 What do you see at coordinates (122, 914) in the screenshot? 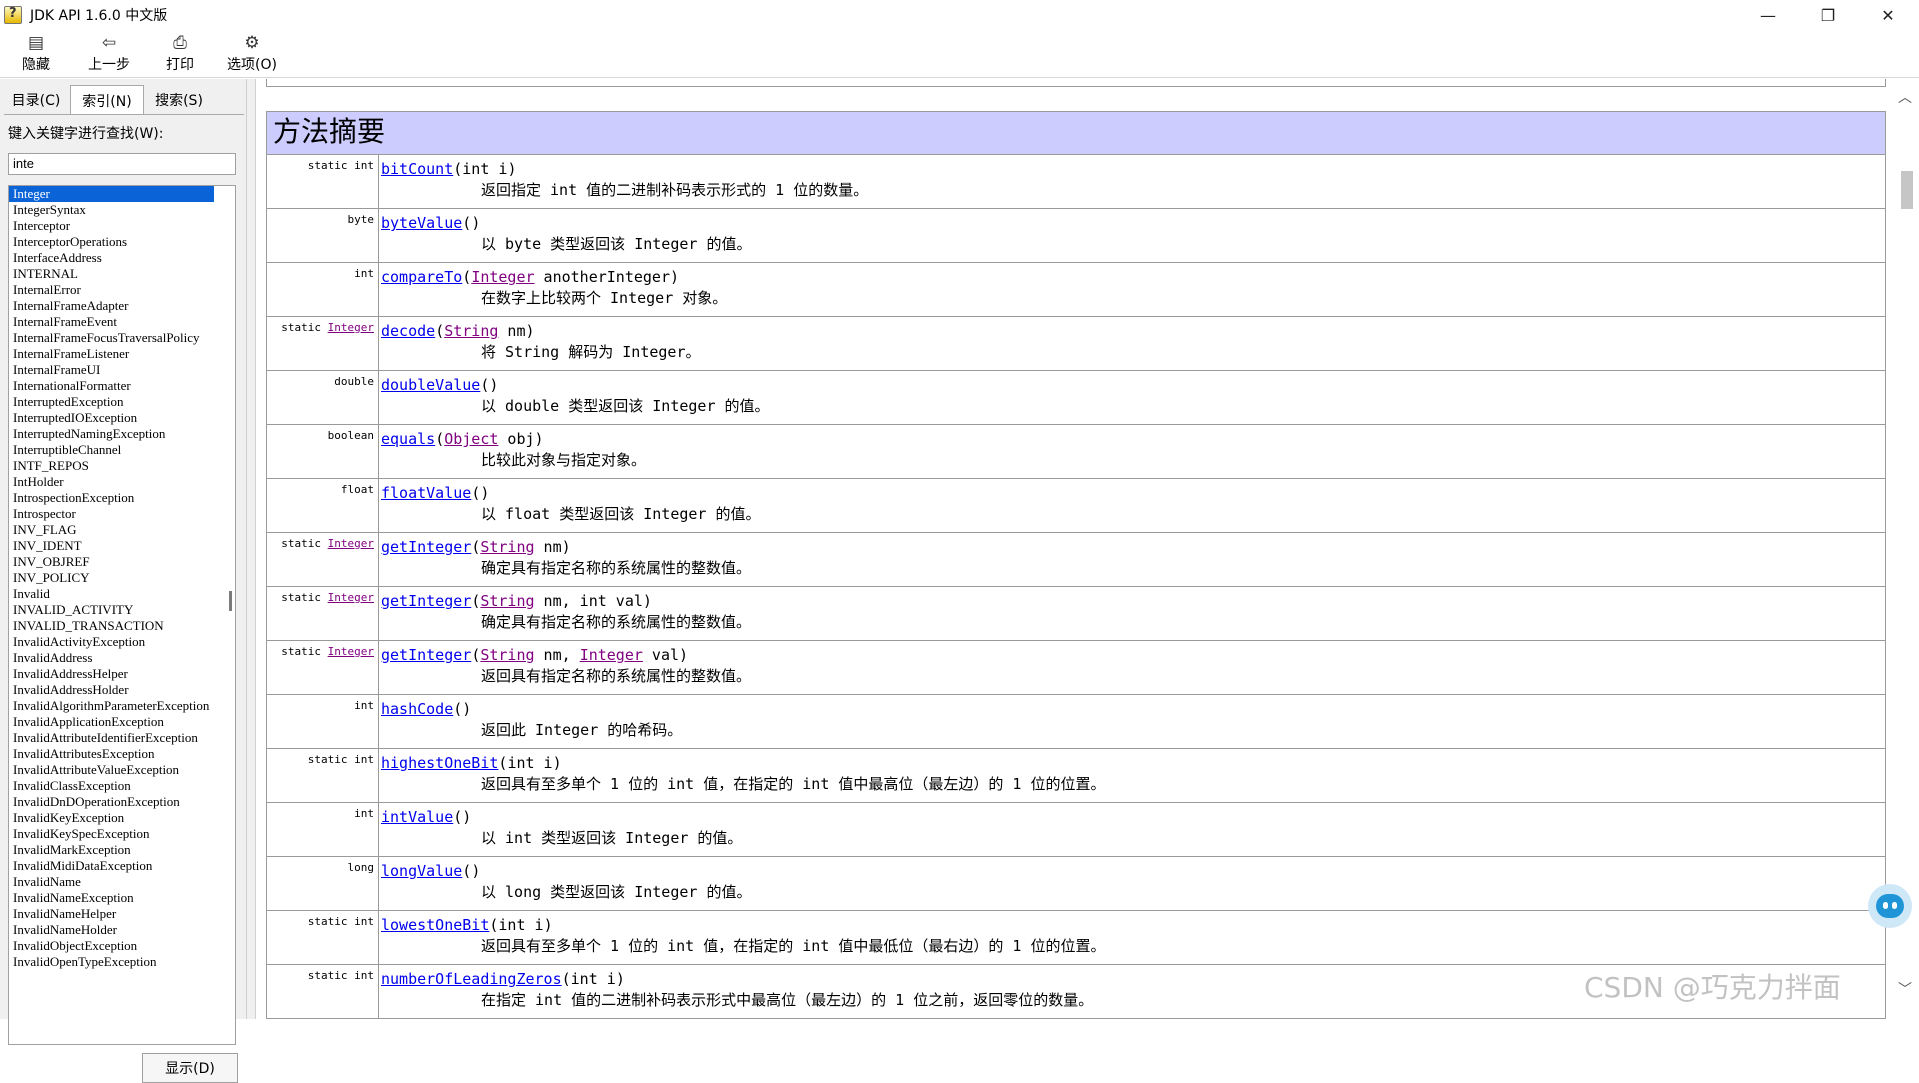
I see `index-list-item: InvalidNameHelper` at bounding box center [122, 914].